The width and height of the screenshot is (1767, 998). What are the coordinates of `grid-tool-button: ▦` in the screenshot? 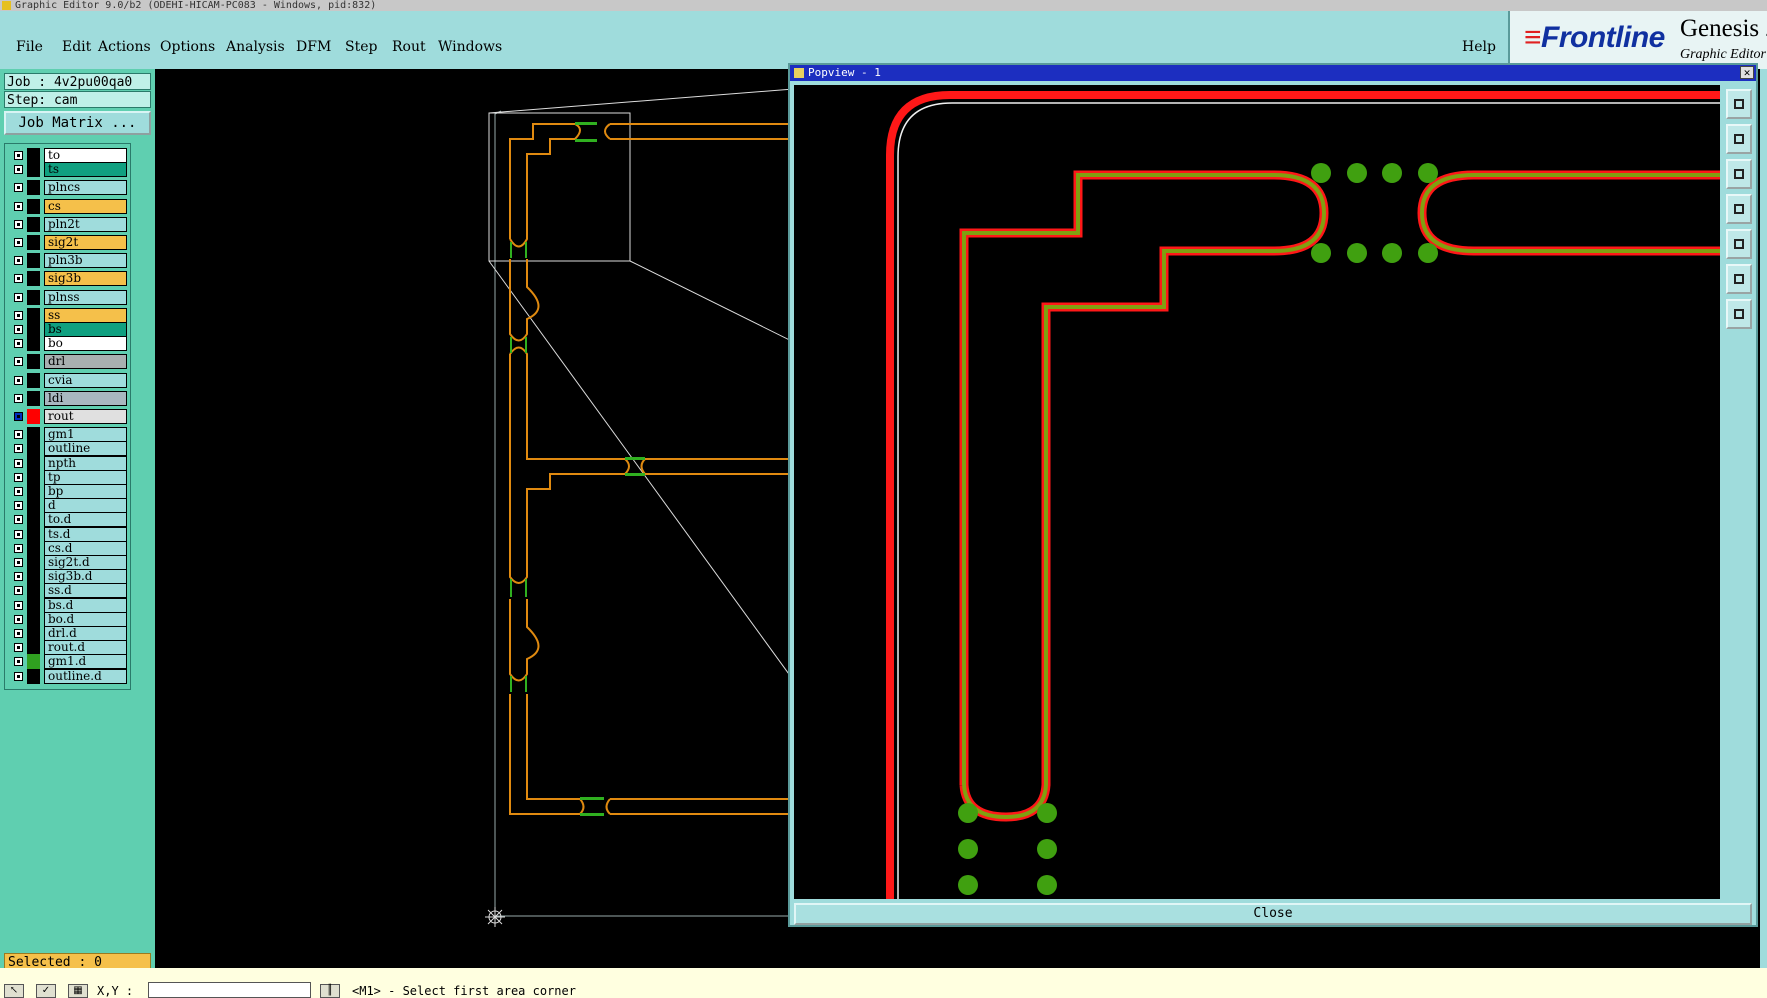 It's located at (78, 991).